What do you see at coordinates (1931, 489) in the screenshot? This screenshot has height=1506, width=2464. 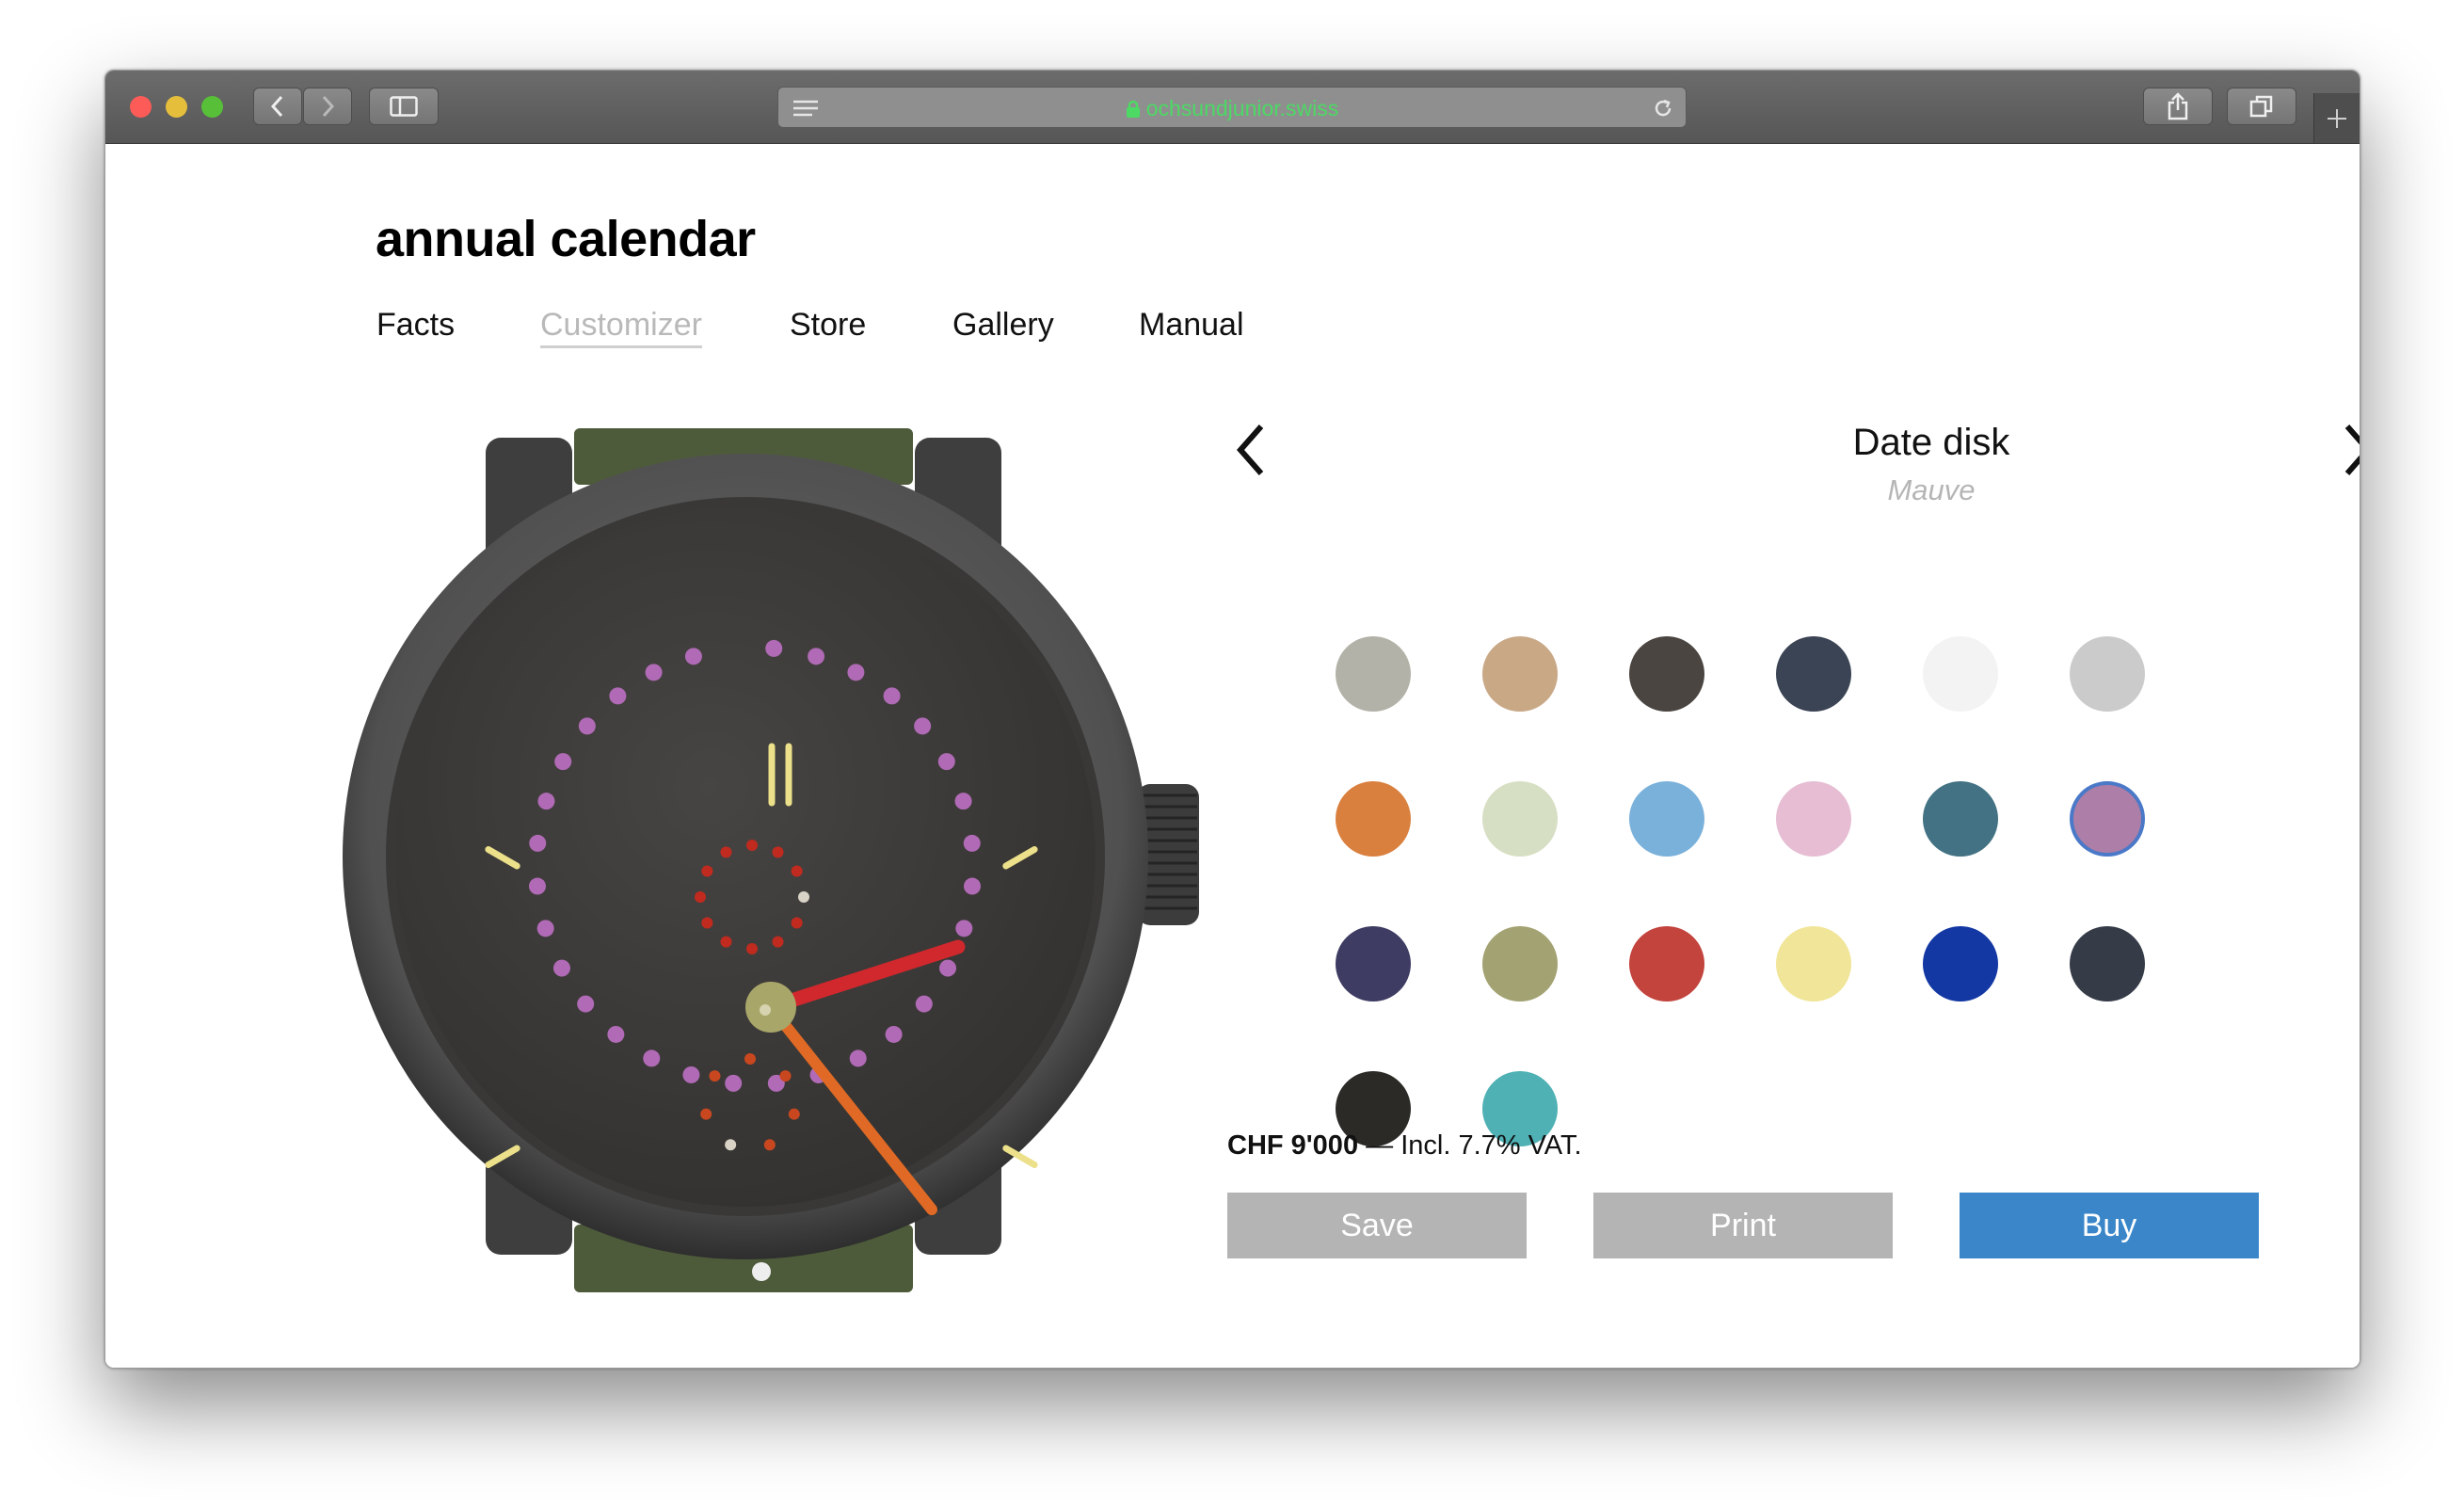 I see `selected-color-name: Mauve` at bounding box center [1931, 489].